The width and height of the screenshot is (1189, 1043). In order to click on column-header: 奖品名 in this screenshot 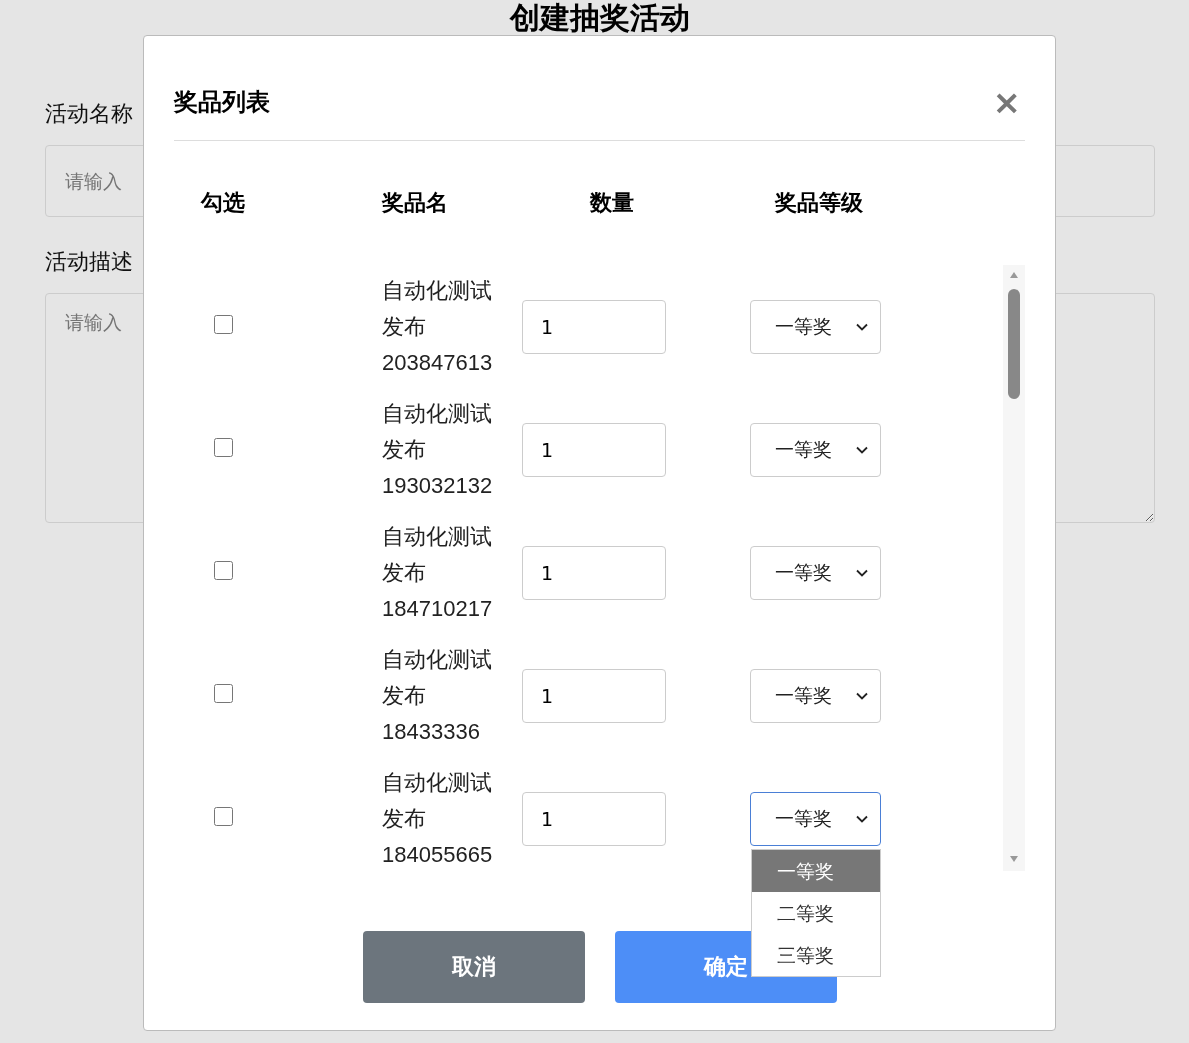, I will do `click(415, 203)`.